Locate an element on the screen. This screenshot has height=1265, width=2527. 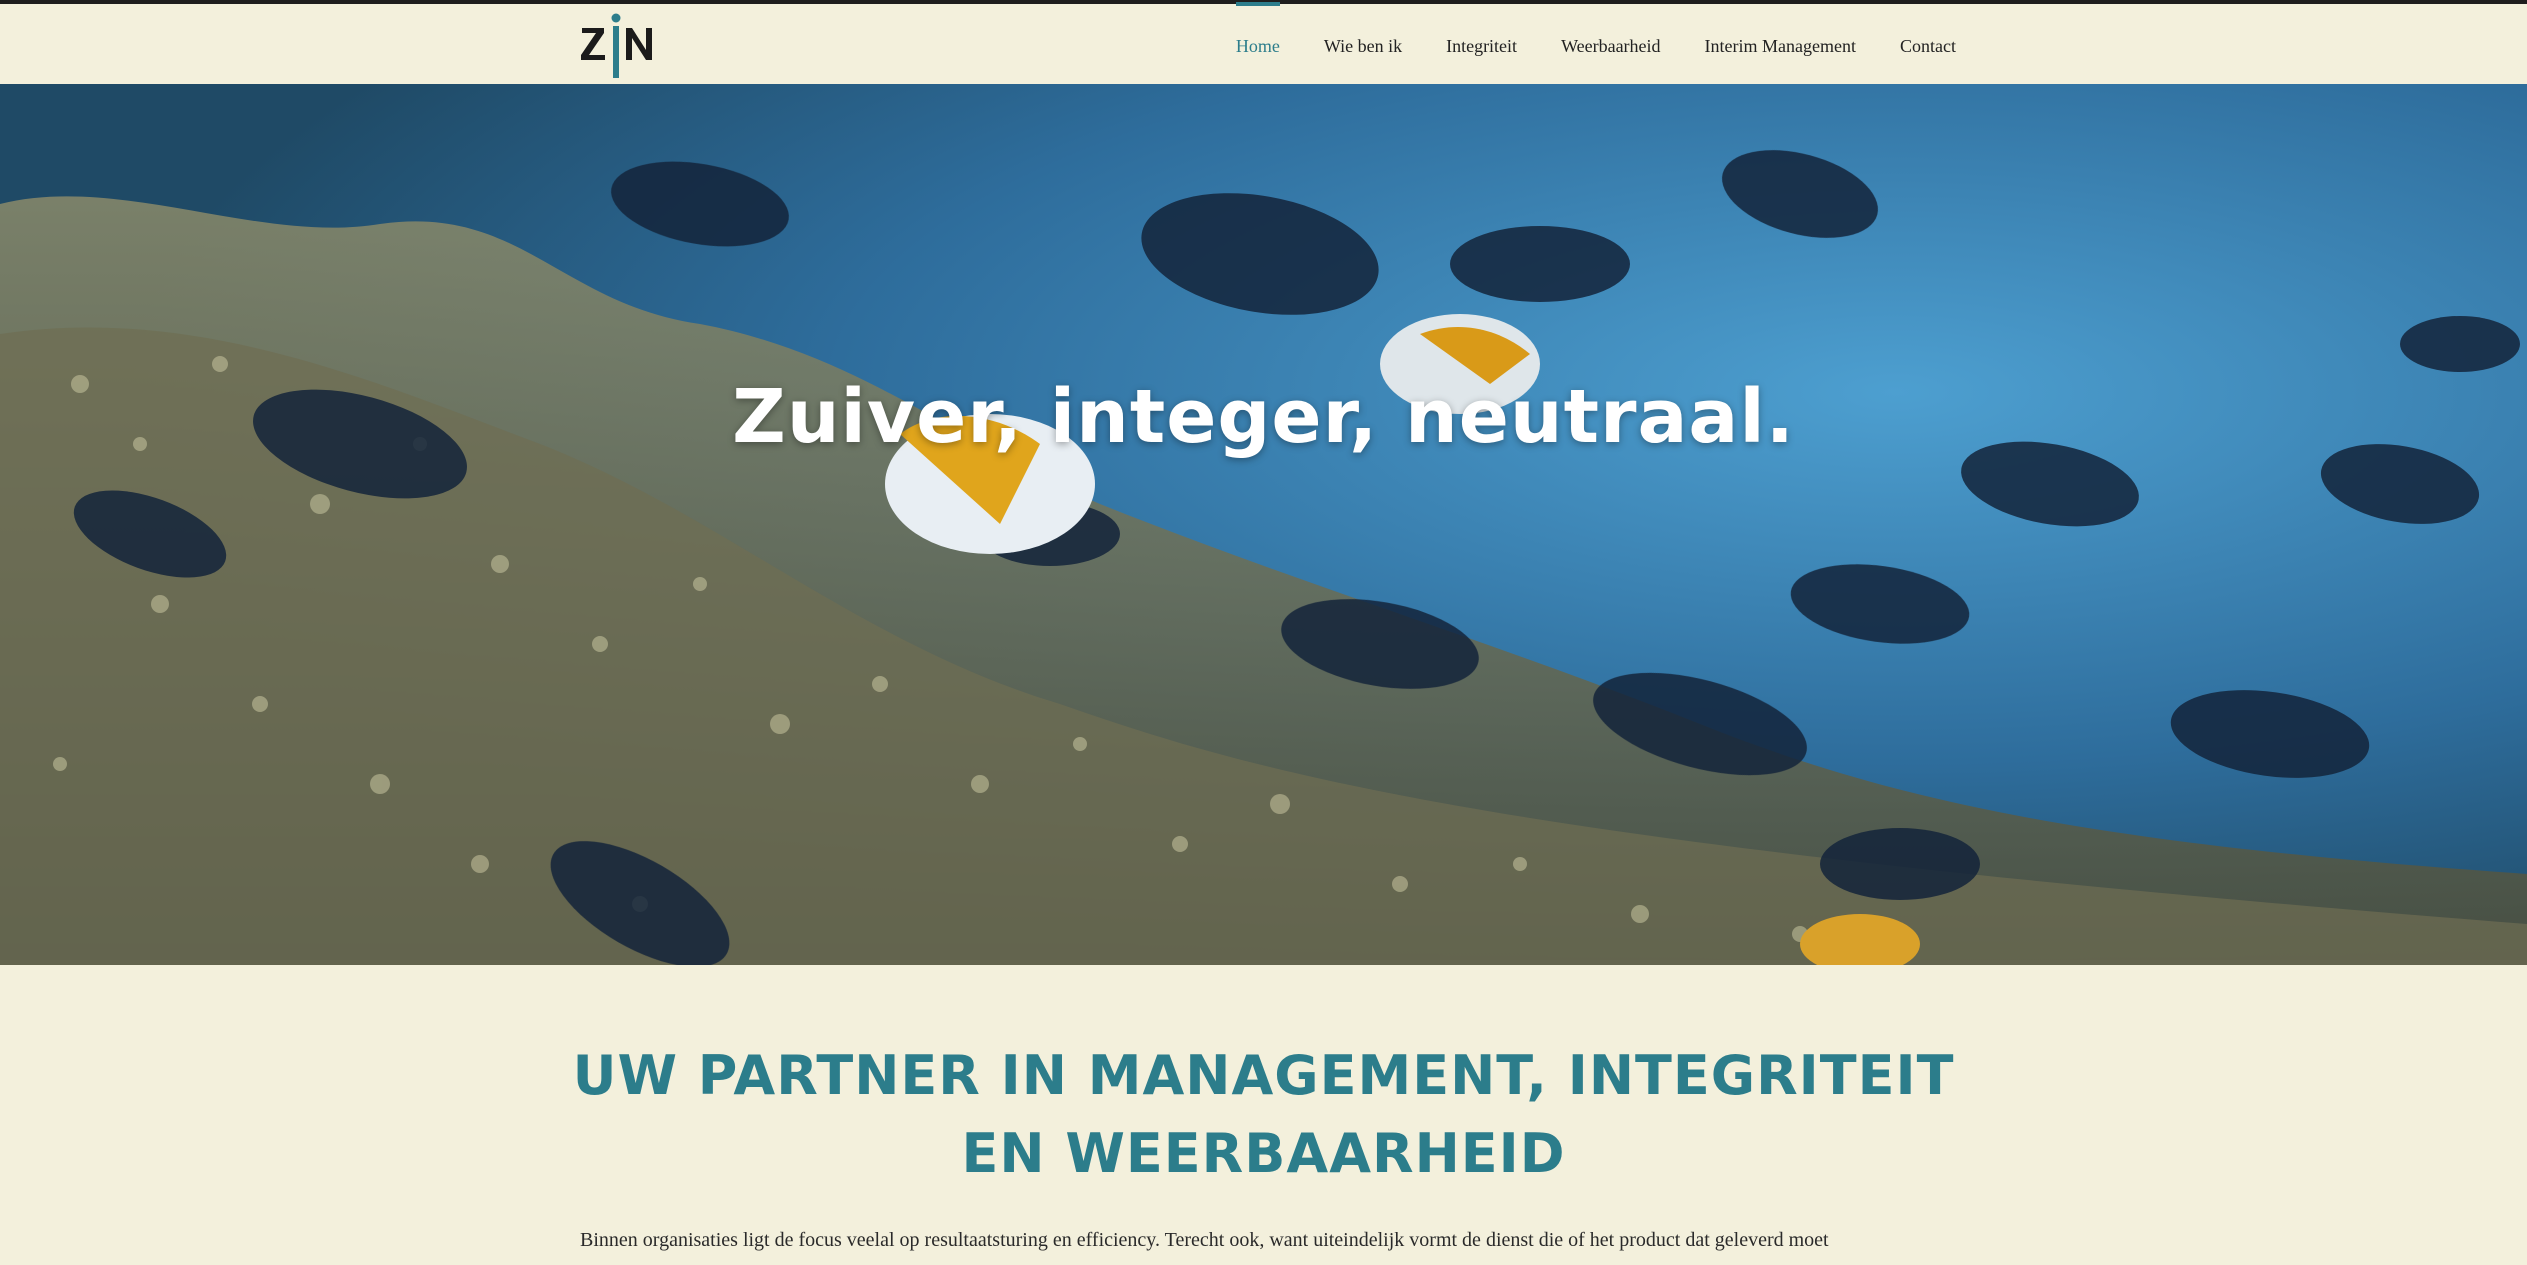
nav-integriteit: Integriteit is located at coordinates (1481, 44).